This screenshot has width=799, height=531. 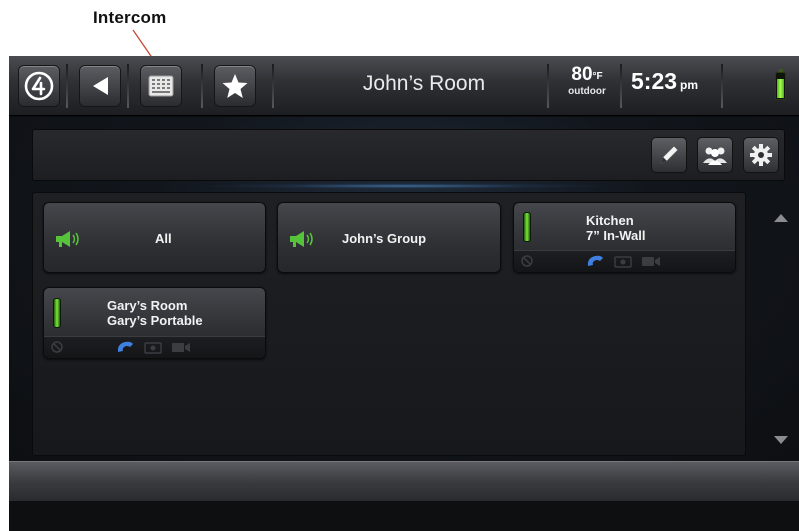 I want to click on gear-icon, so click(x=761, y=155).